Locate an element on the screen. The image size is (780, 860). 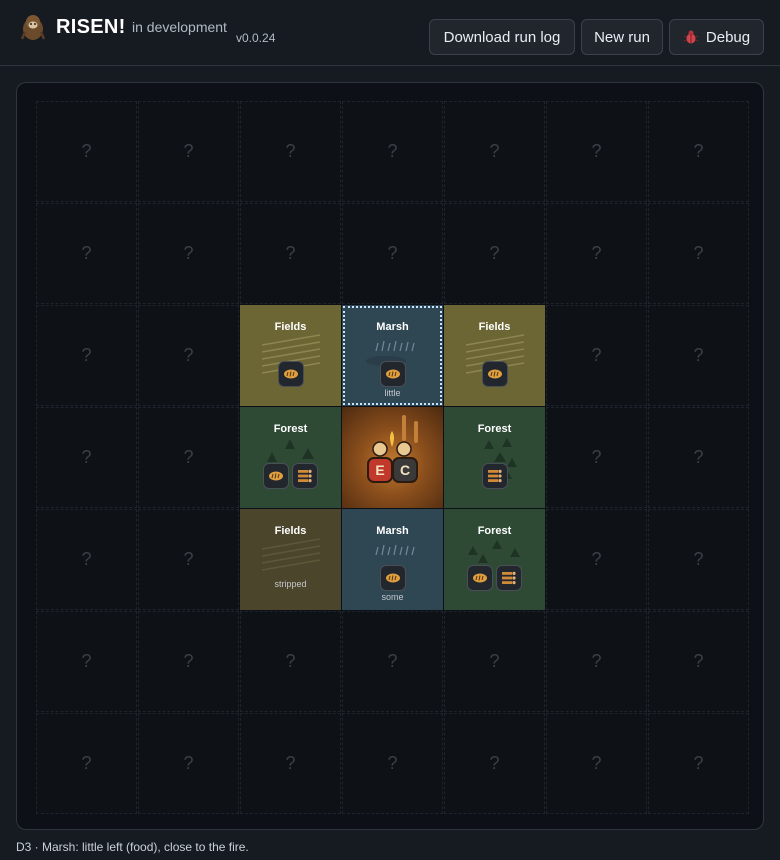
download-run-log-label: Download run log is located at coordinates (502, 37).